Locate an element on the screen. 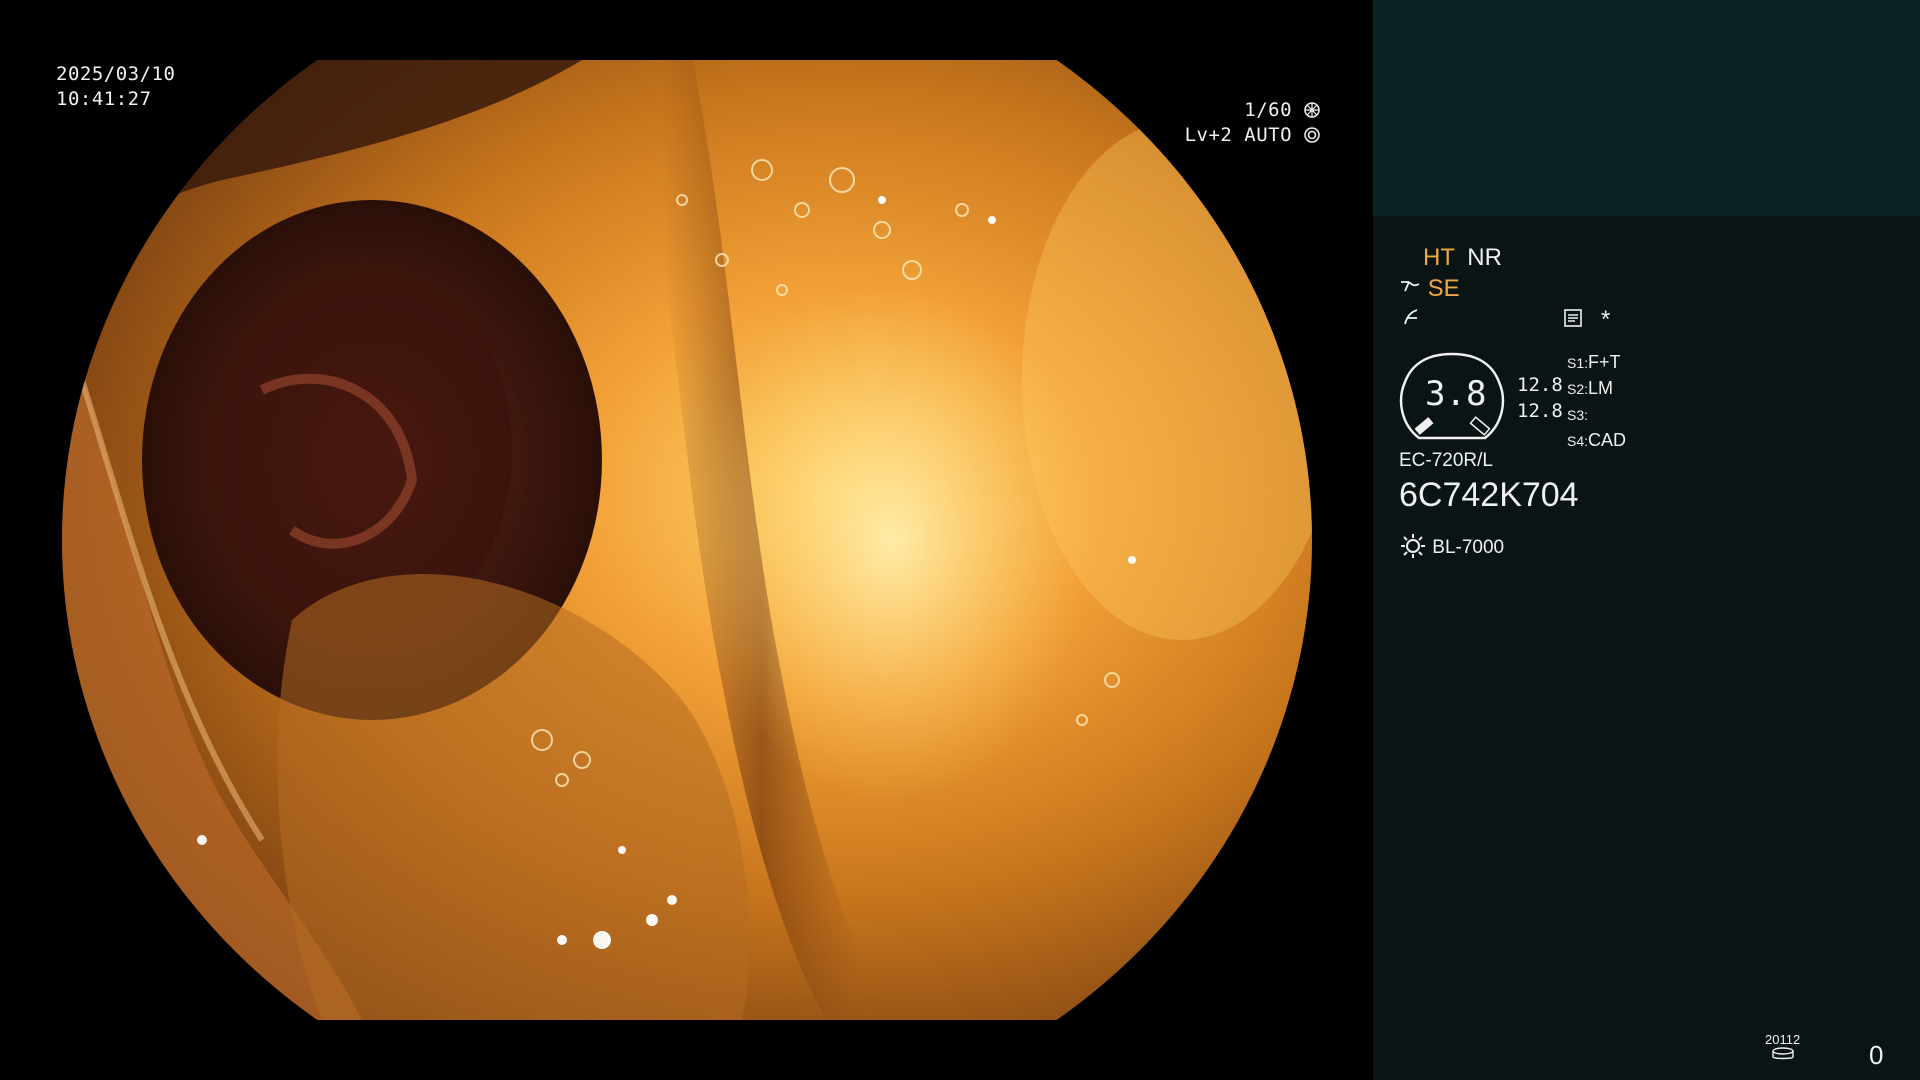 Image resolution: width=1920 pixels, height=1080 pixels. dial-value: 3.8 is located at coordinates (1456, 394).